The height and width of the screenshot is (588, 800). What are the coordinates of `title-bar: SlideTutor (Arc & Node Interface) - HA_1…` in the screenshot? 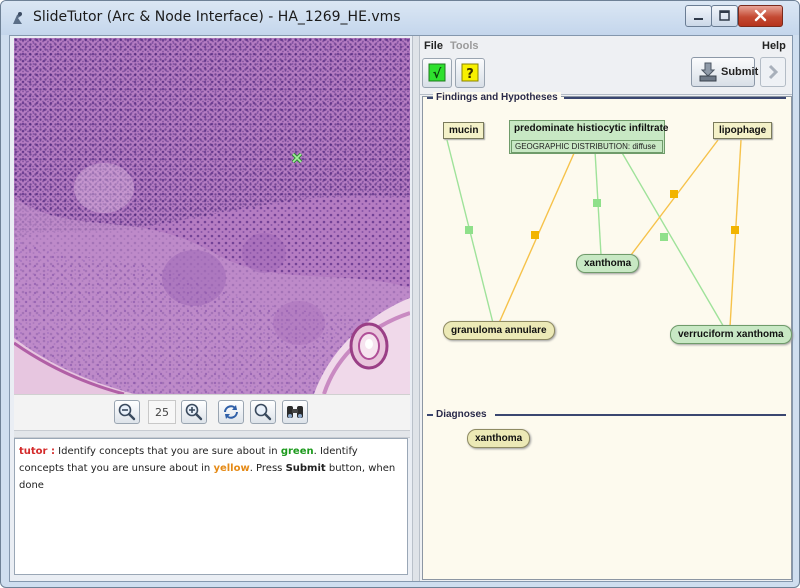 It's located at (400, 18).